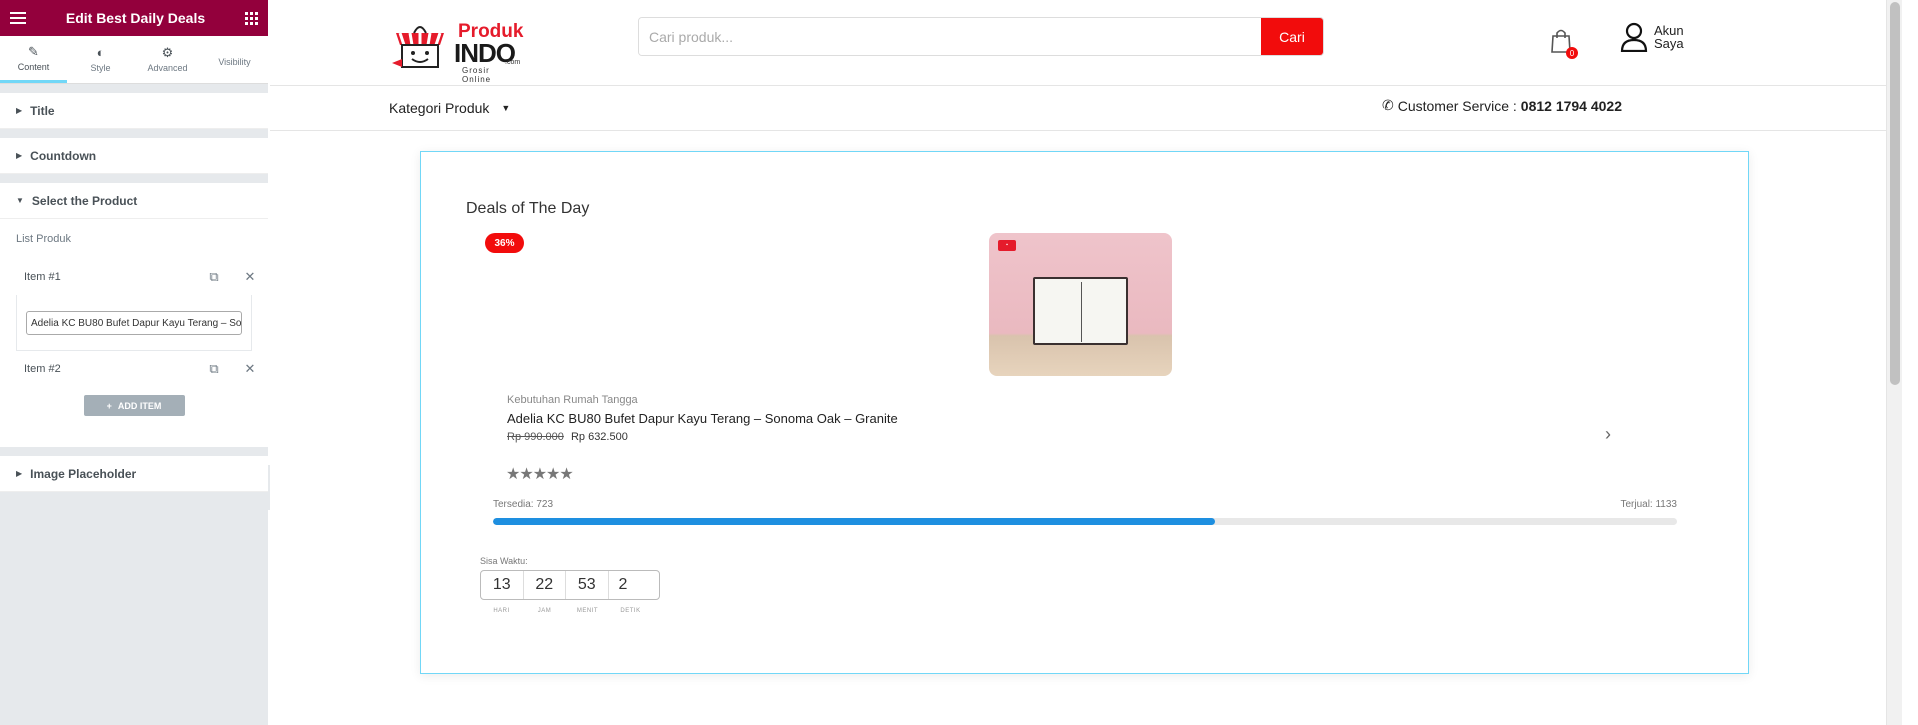 This screenshot has height=725, width=1918. What do you see at coordinates (1080, 311) in the screenshot?
I see `cabinet-illustration` at bounding box center [1080, 311].